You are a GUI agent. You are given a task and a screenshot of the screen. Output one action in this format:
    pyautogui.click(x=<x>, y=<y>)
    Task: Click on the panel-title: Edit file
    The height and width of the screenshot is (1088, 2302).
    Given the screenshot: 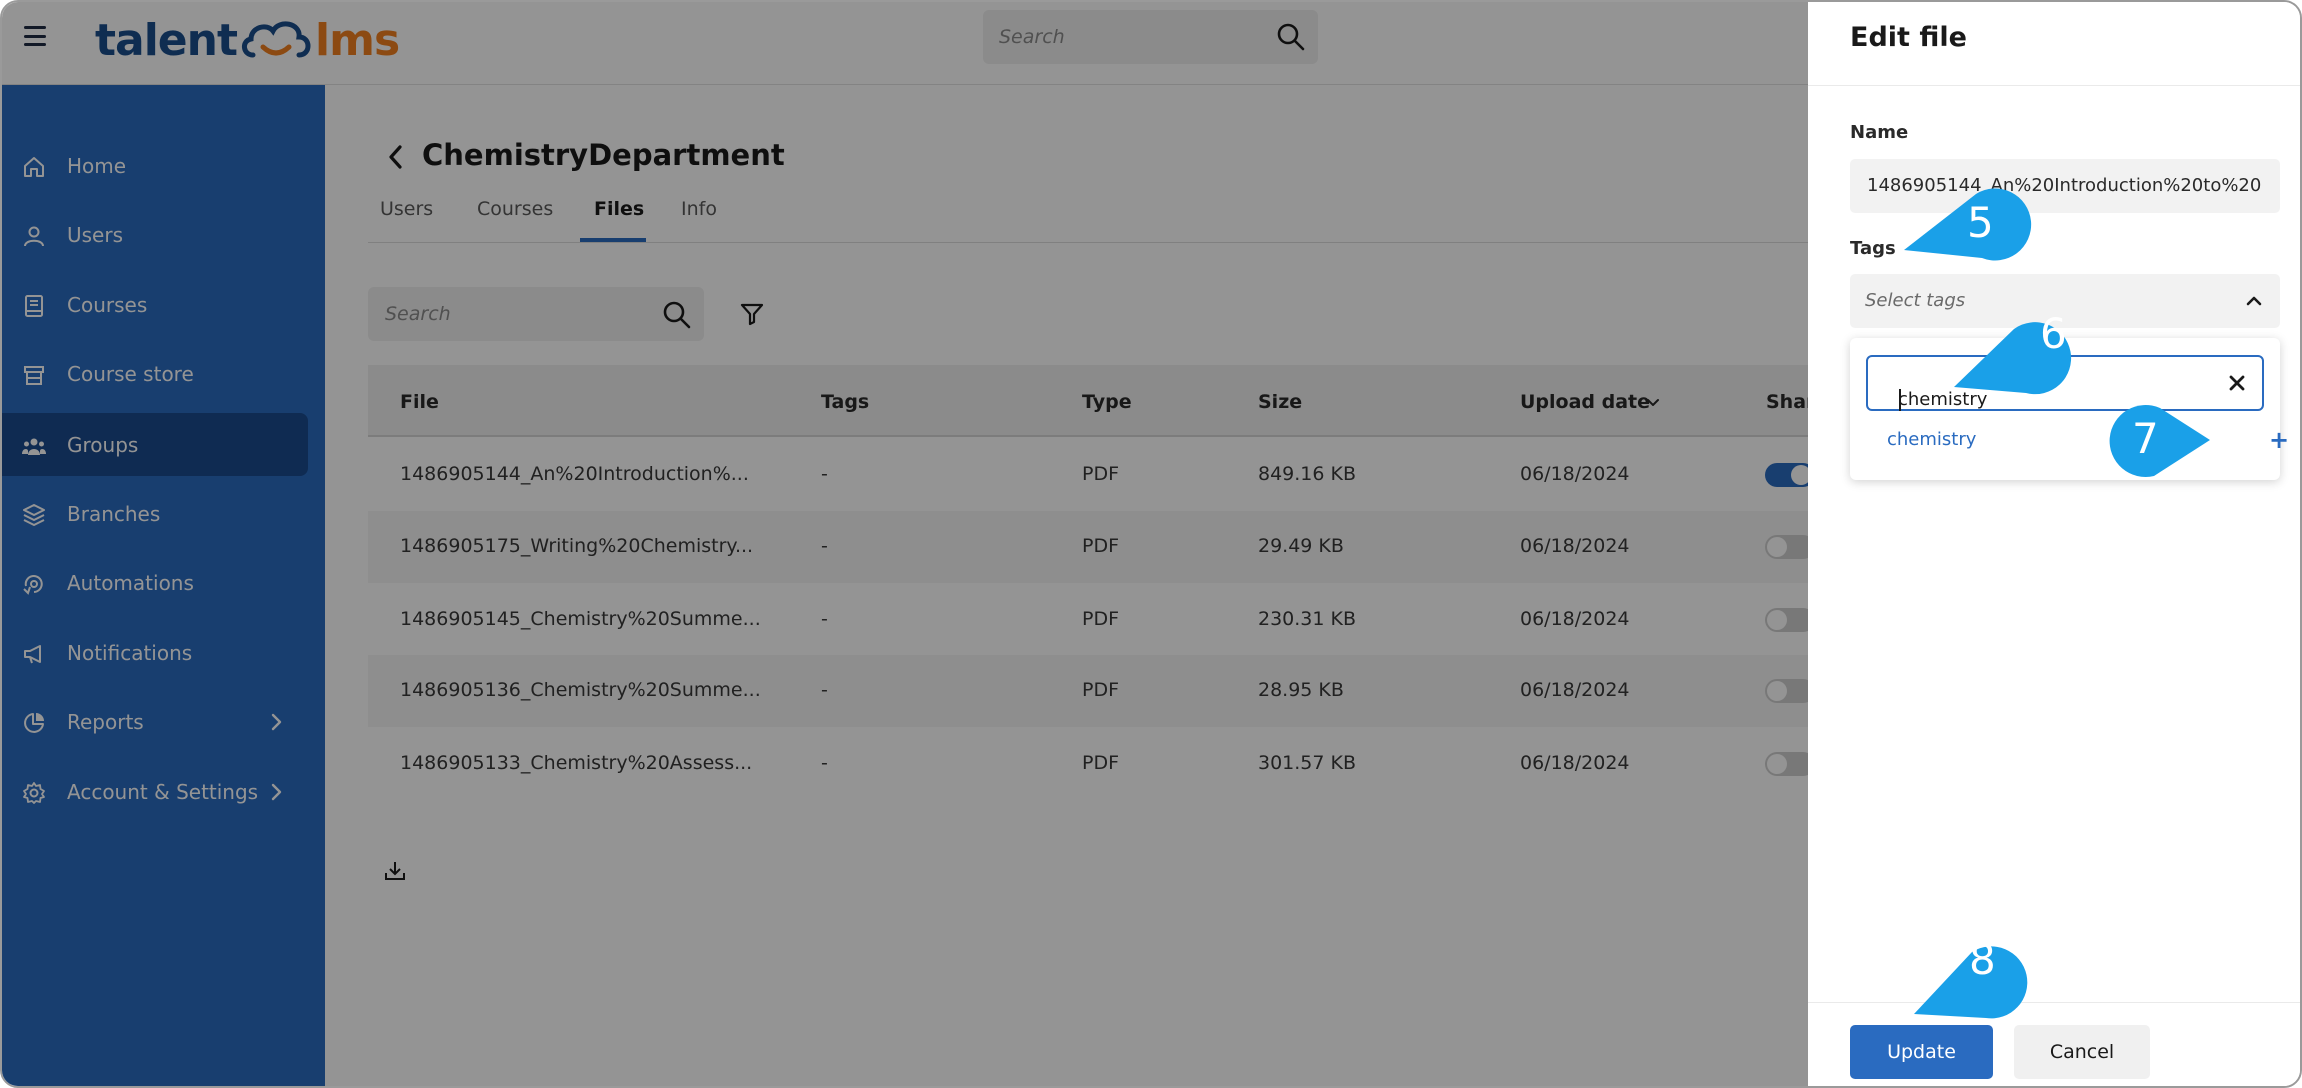 What is the action you would take?
    pyautogui.click(x=1908, y=37)
    